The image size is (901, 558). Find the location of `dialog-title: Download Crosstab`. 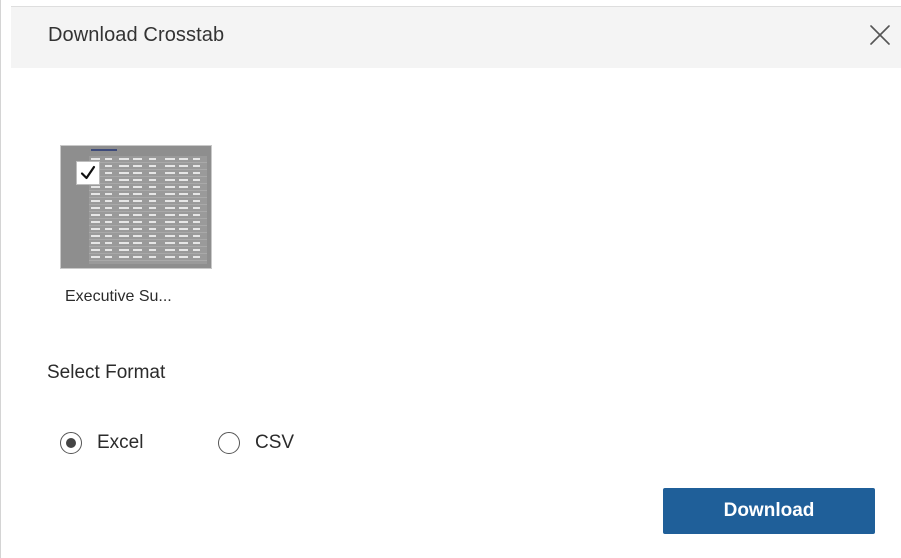

dialog-title: Download Crosstab is located at coordinates (136, 35).